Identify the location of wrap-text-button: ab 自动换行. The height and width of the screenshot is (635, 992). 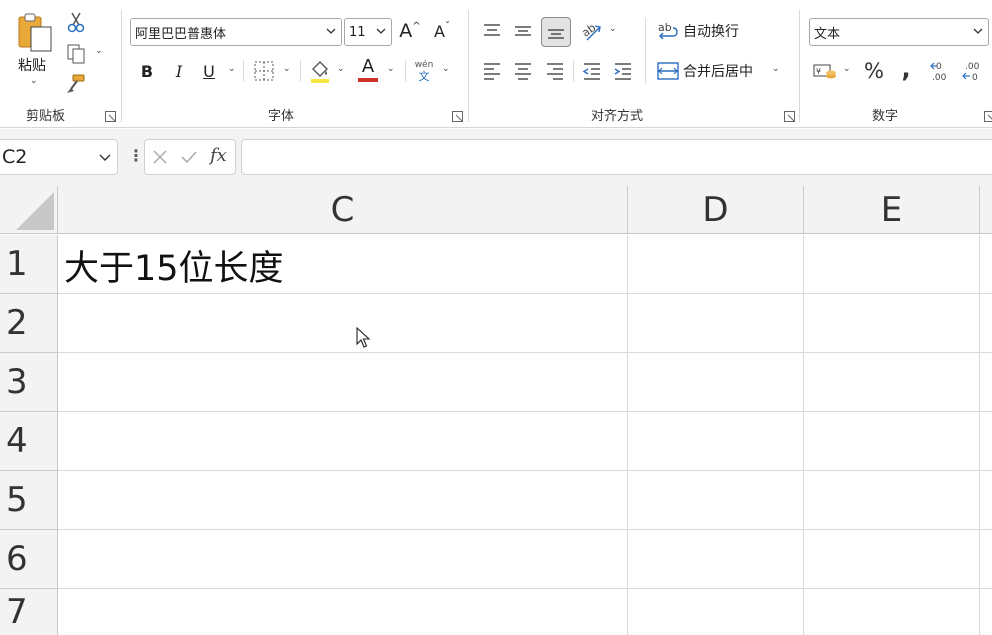
(722, 31).